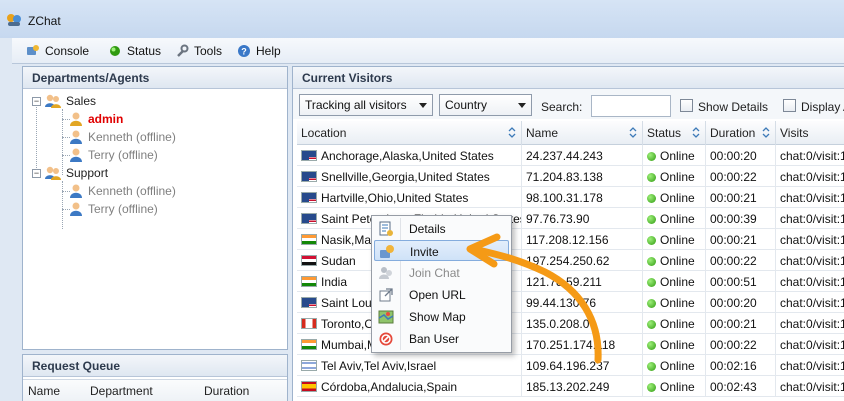 This screenshot has height=401, width=844. What do you see at coordinates (44, 391) in the screenshot?
I see `queue-col-name: Name` at bounding box center [44, 391].